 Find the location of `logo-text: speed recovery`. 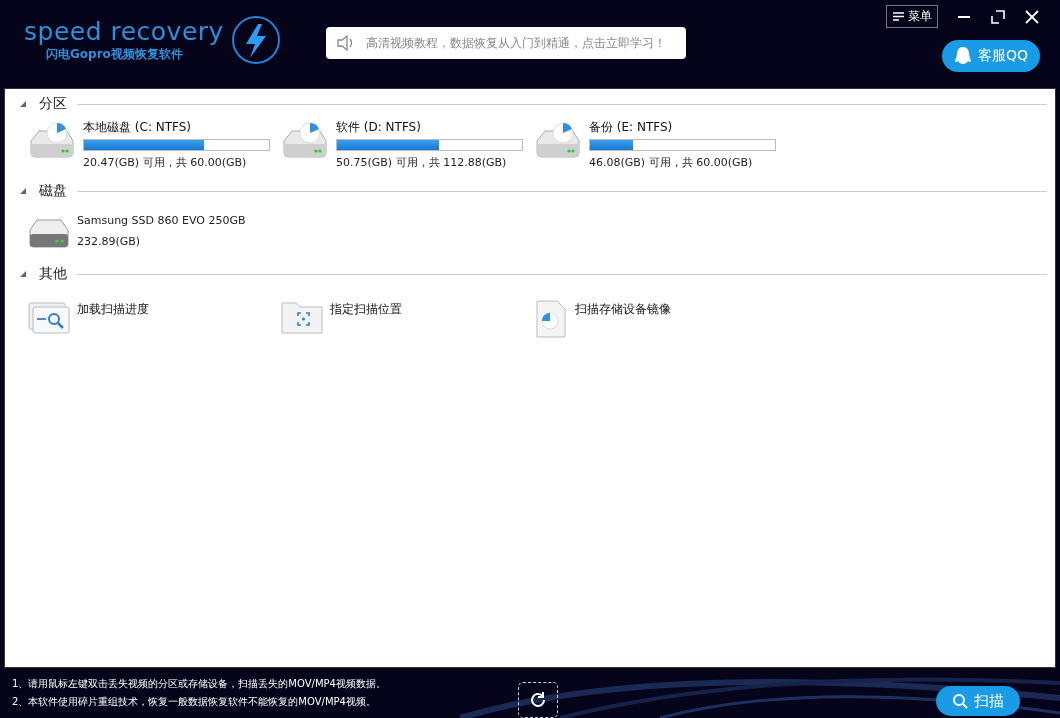

logo-text: speed recovery is located at coordinates (124, 31).